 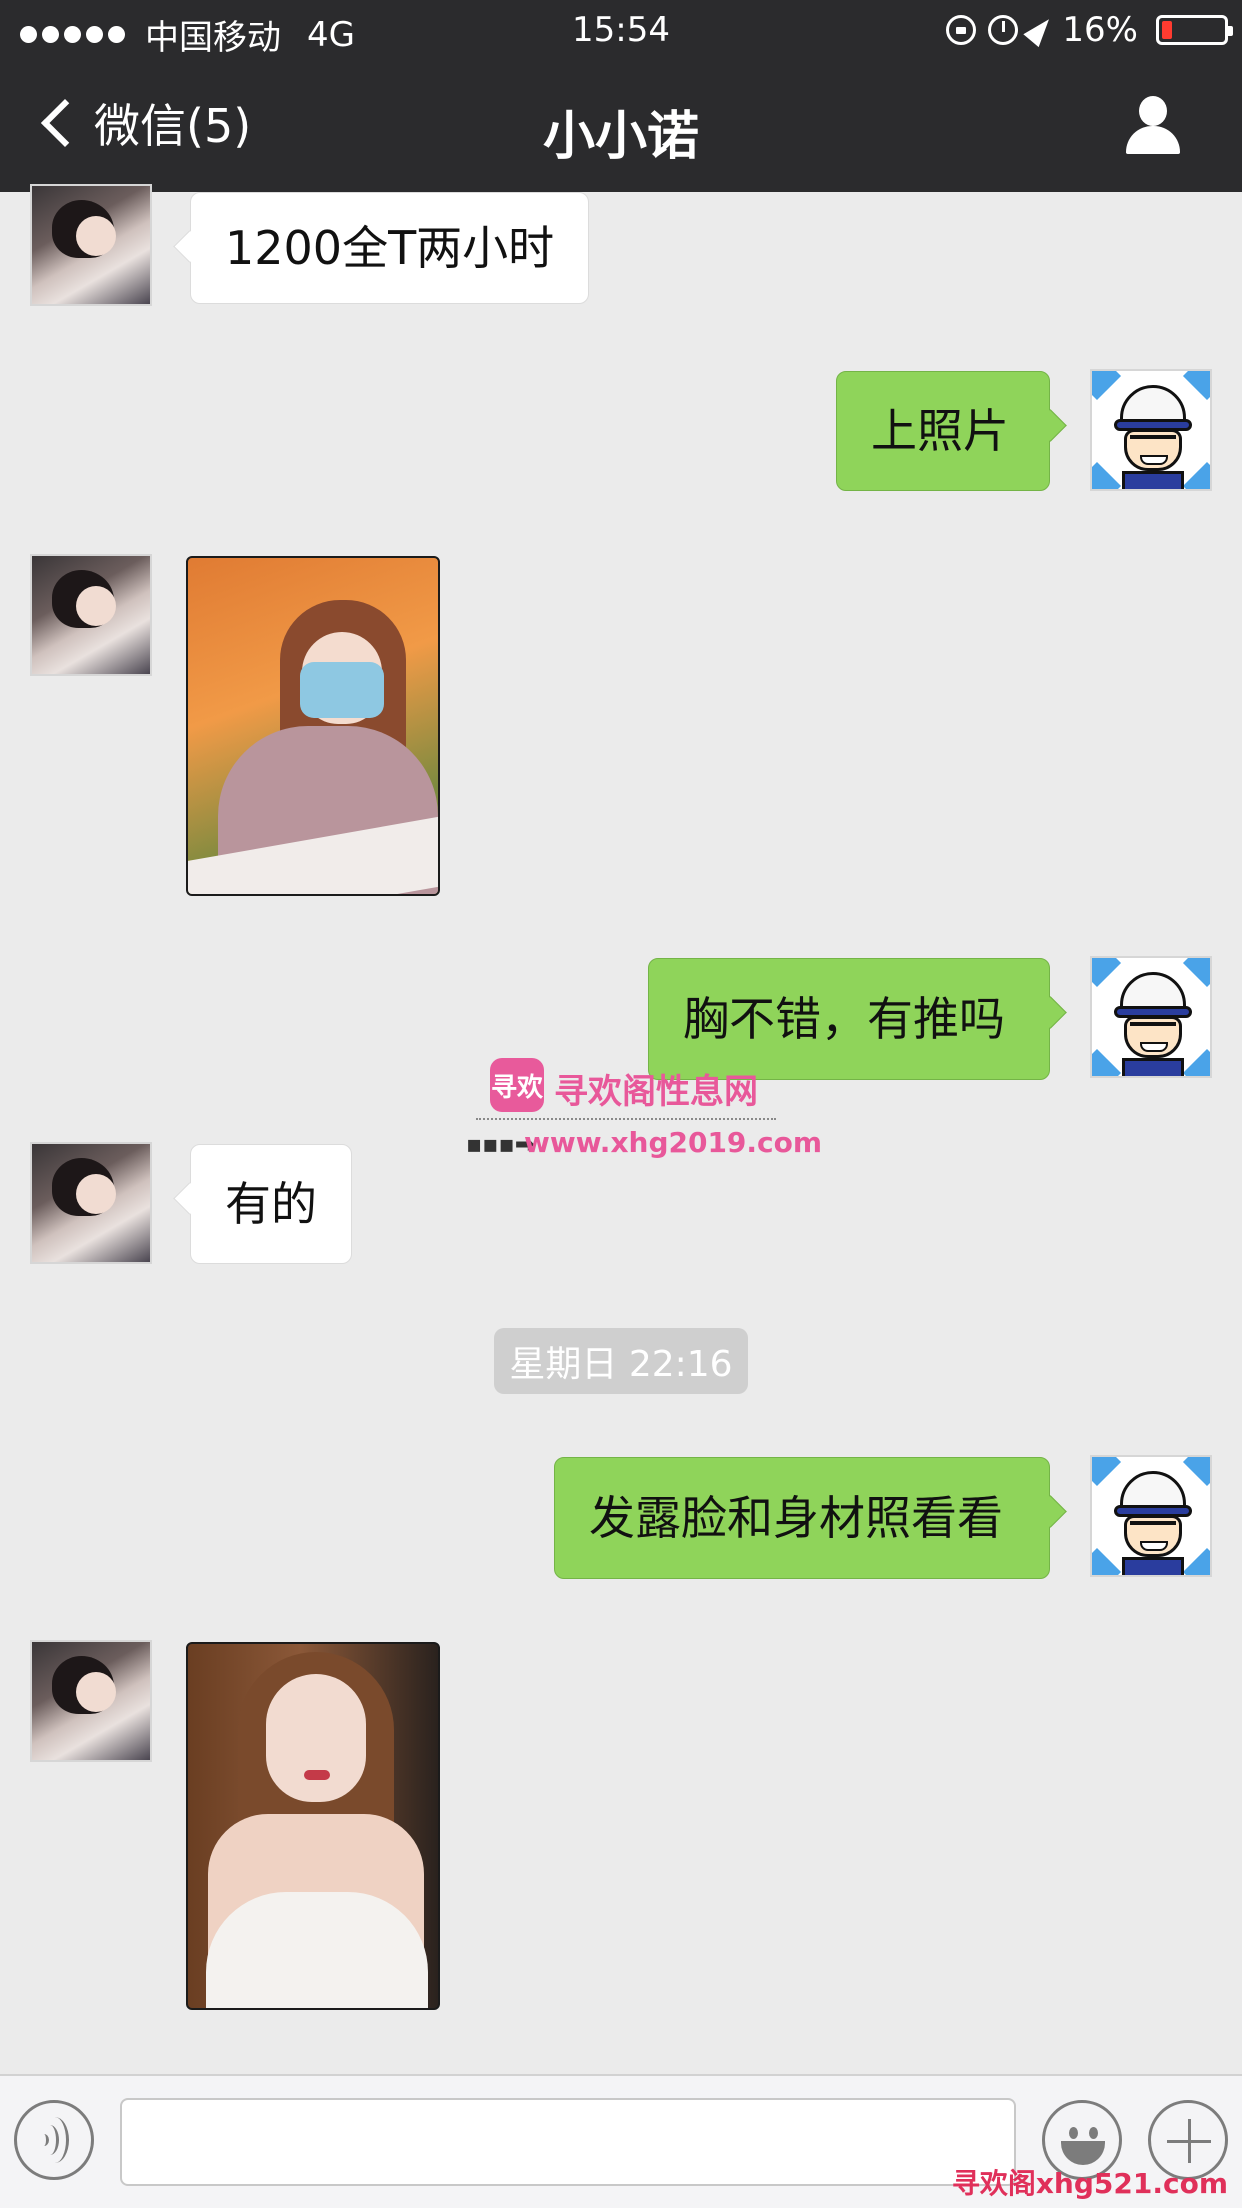 I want to click on battery-icon, so click(x=1194, y=30).